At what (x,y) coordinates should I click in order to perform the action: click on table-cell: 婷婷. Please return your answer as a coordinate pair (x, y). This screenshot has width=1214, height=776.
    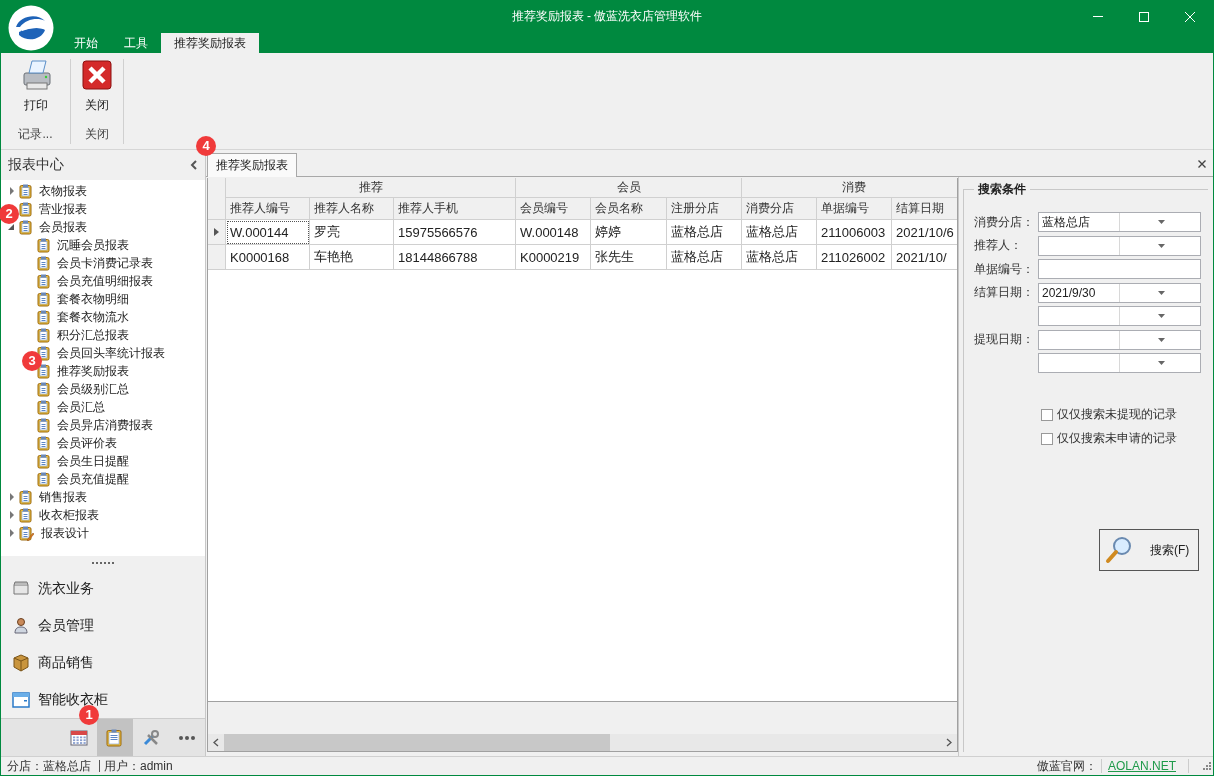
    Looking at the image, I should click on (629, 232).